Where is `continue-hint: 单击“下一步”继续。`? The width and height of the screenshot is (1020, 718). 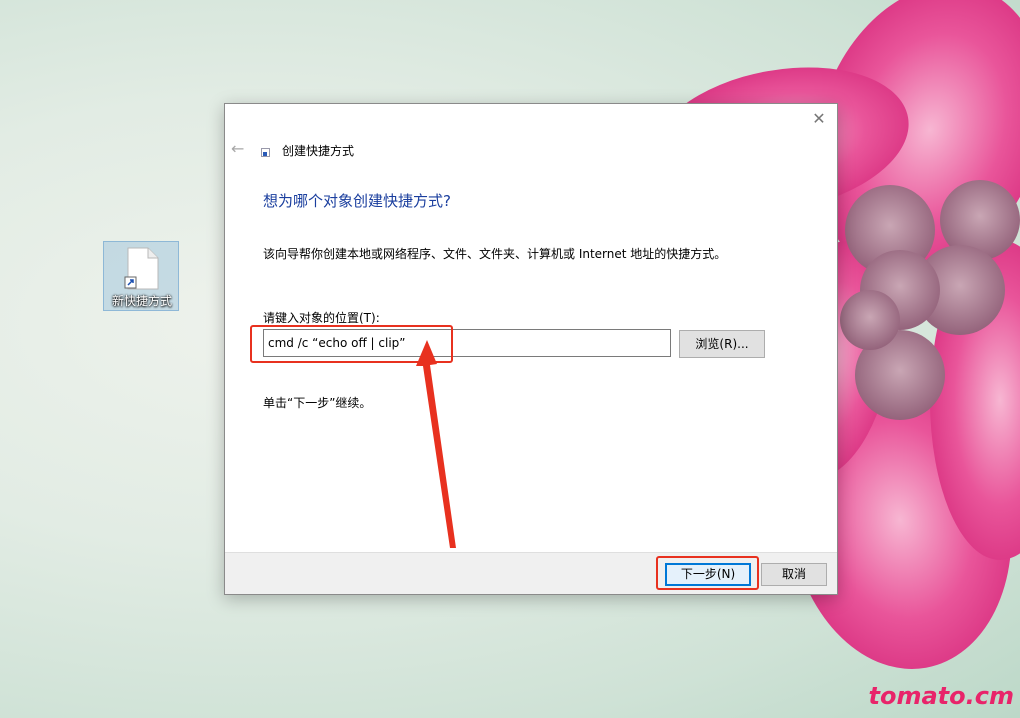 continue-hint: 单击“下一步”继续。 is located at coordinates (317, 403).